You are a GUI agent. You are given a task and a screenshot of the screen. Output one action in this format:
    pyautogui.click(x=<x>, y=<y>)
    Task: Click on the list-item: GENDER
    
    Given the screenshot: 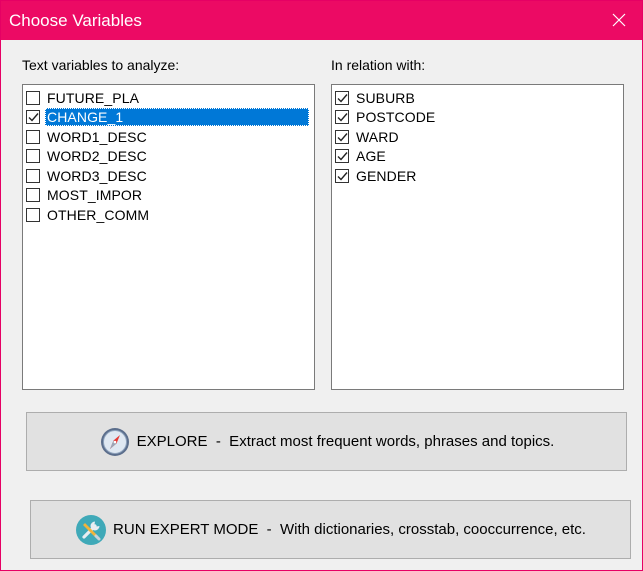 What is the action you would take?
    pyautogui.click(x=476, y=175)
    